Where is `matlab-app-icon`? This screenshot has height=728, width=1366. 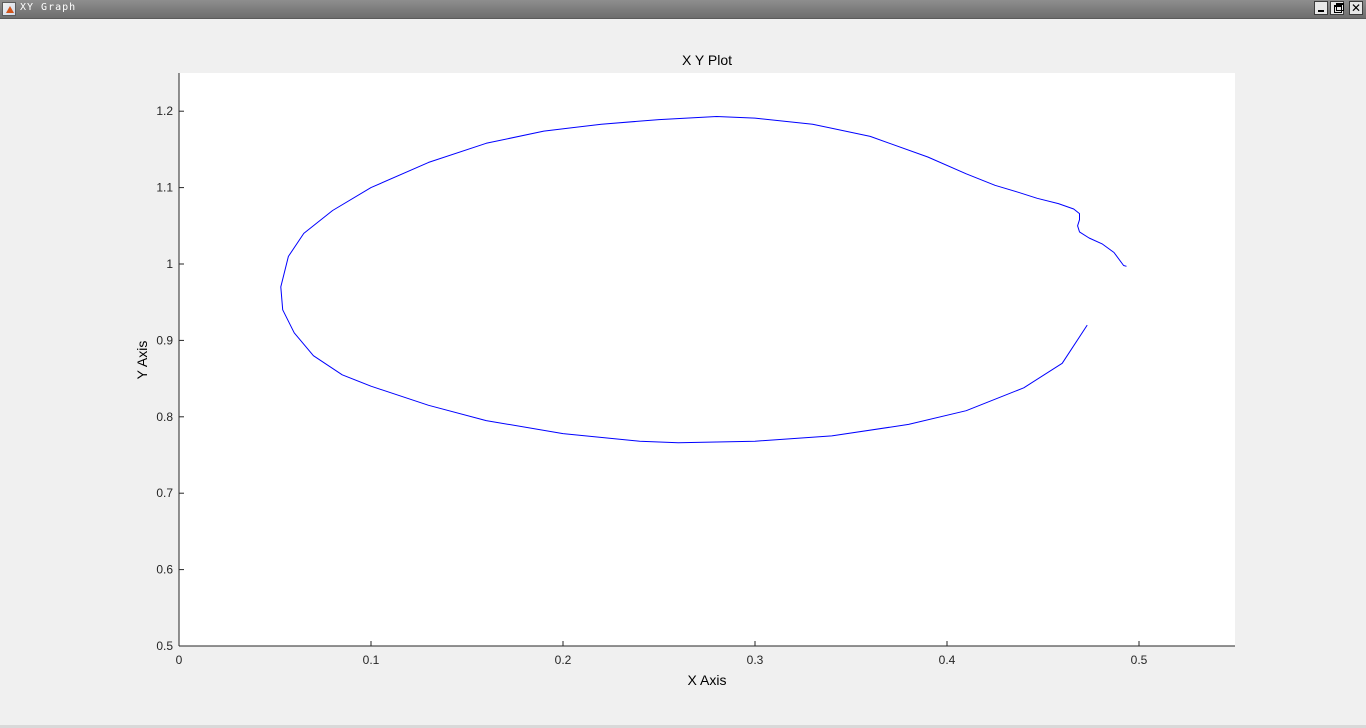
matlab-app-icon is located at coordinates (9, 9).